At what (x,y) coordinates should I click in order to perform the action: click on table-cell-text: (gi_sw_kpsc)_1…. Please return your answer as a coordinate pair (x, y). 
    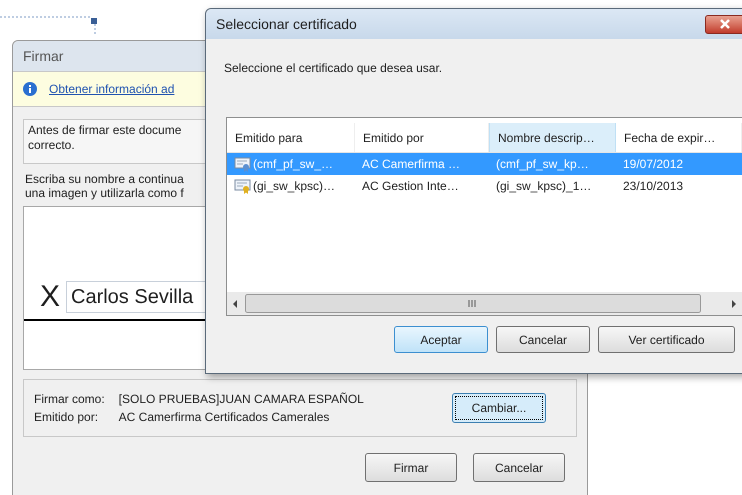
    Looking at the image, I should click on (544, 186).